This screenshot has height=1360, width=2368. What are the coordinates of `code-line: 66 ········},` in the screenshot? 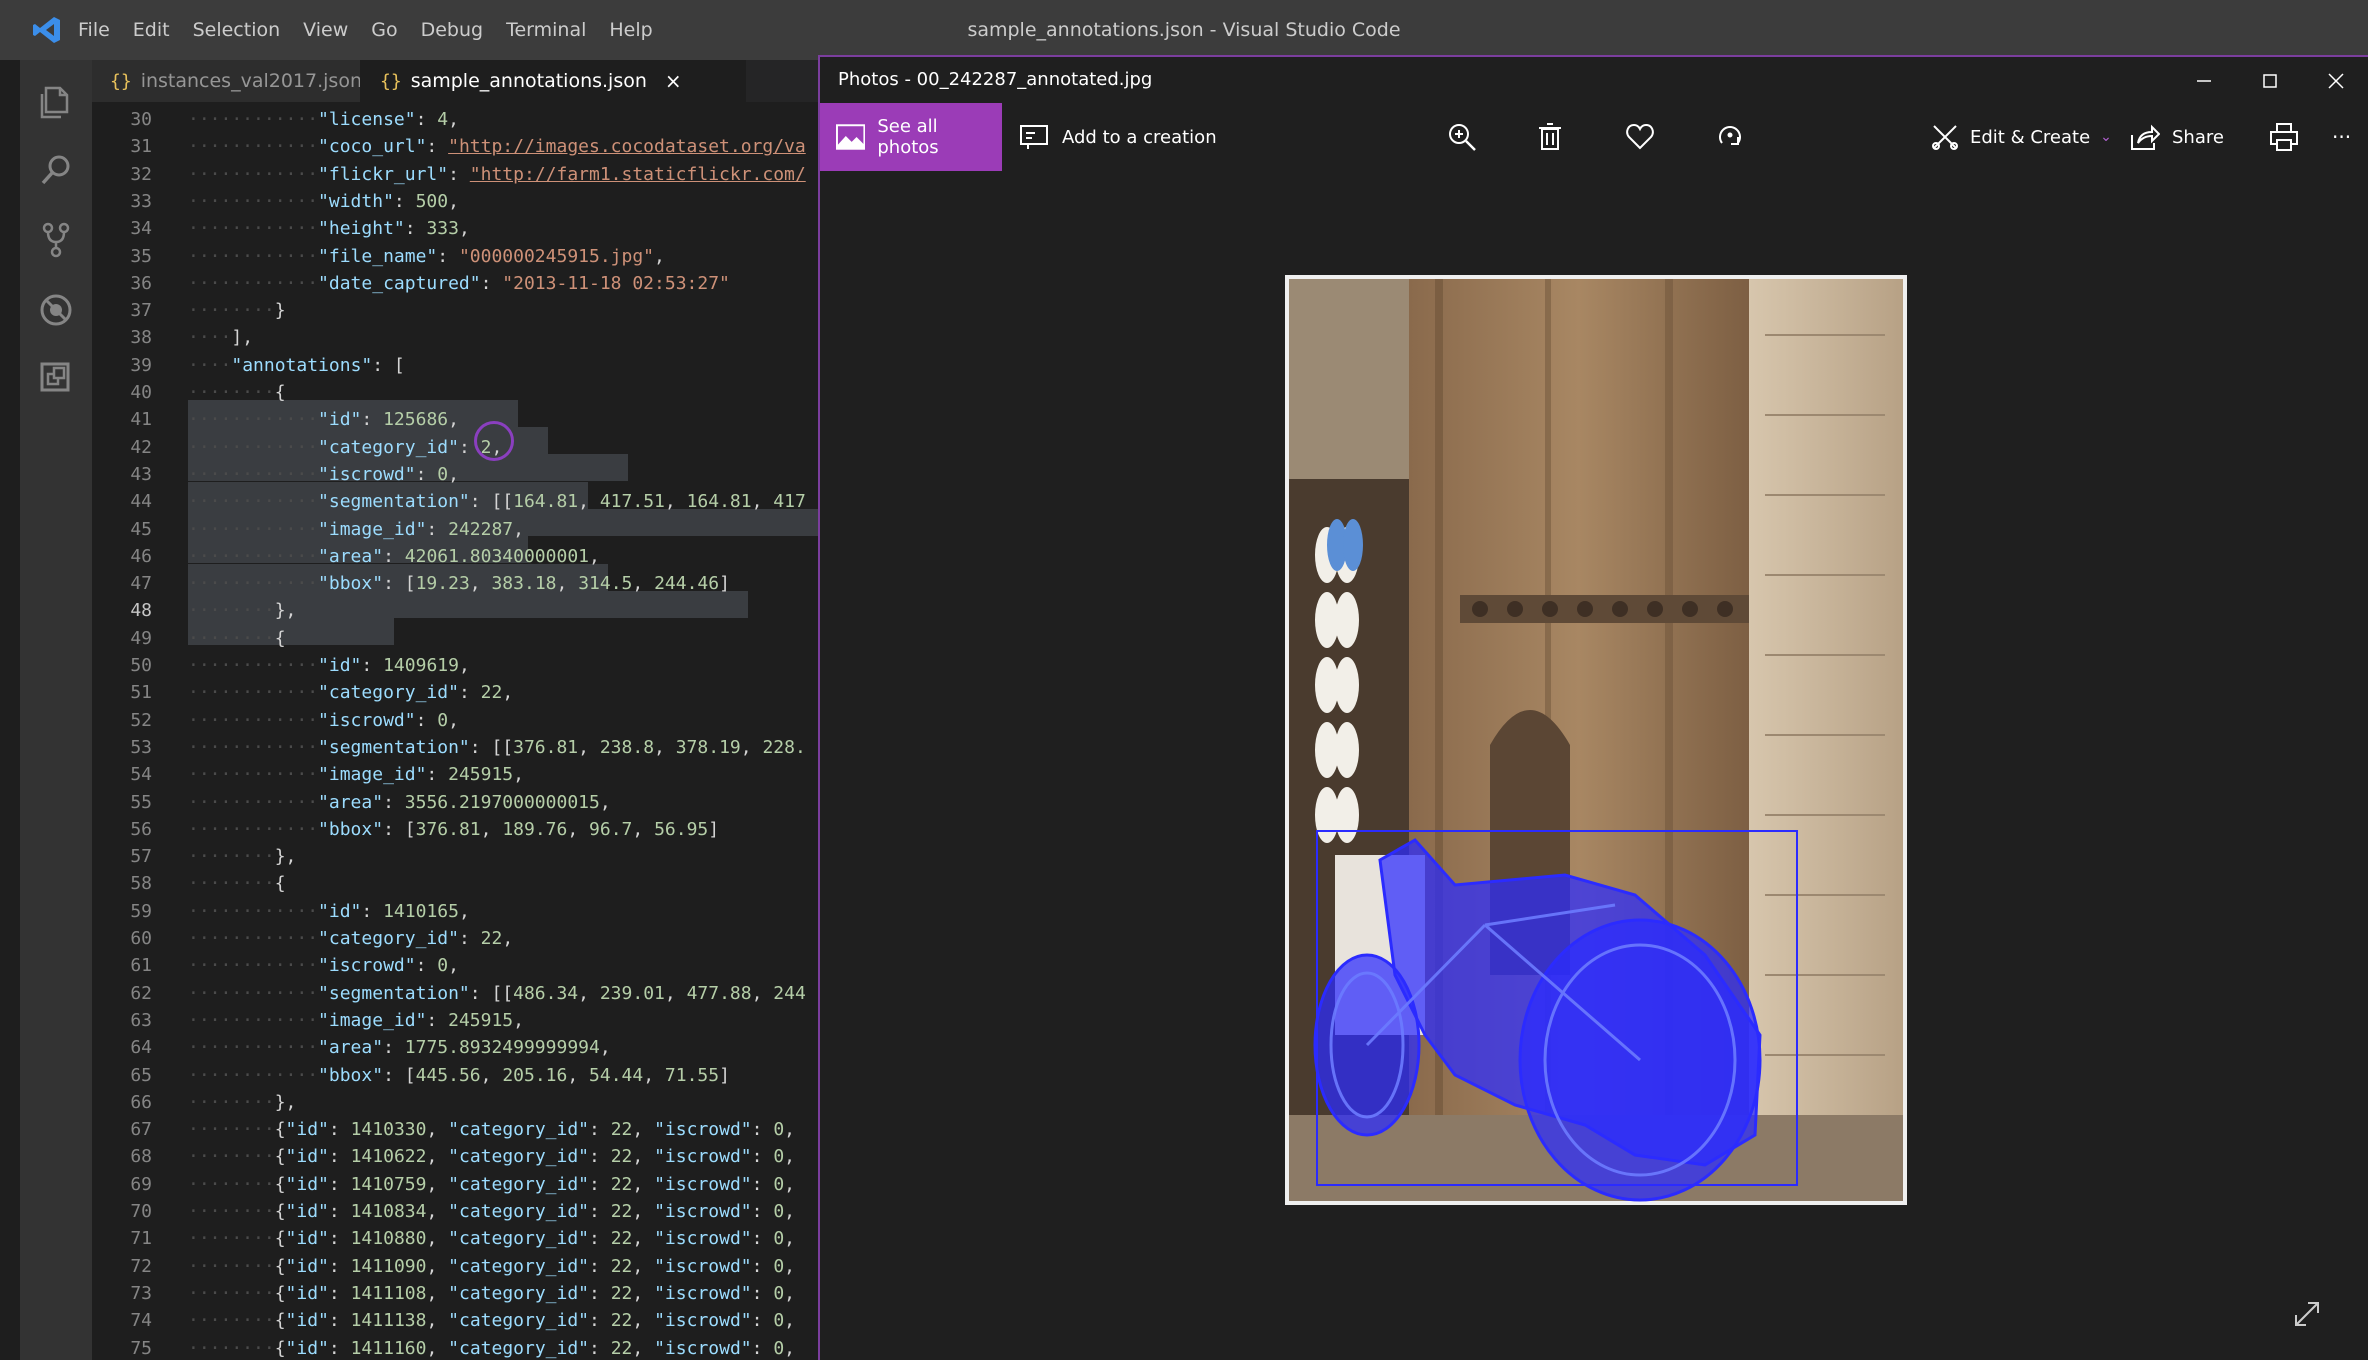 It's located at (455, 1102).